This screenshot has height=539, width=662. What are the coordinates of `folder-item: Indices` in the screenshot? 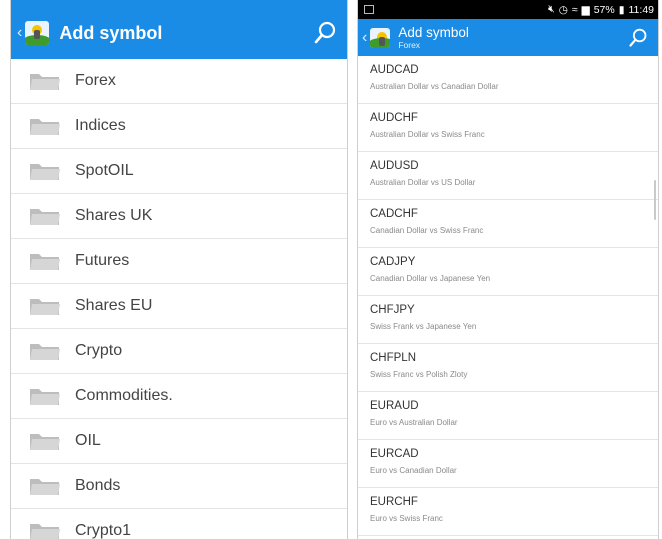 It's located at (179, 126).